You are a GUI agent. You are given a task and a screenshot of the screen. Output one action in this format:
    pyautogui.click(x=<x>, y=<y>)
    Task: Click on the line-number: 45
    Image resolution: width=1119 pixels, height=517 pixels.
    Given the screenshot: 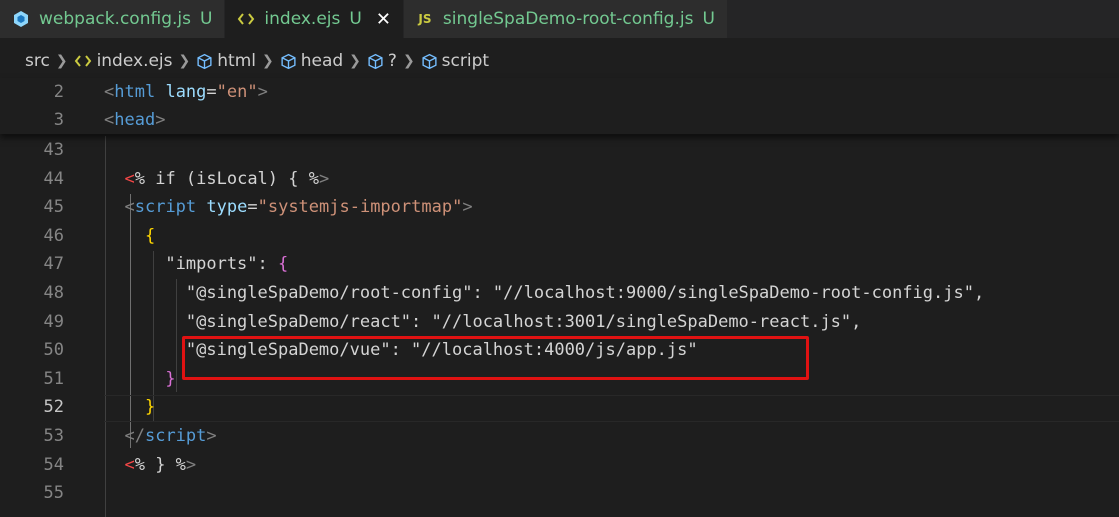 What is the action you would take?
    pyautogui.click(x=53, y=207)
    